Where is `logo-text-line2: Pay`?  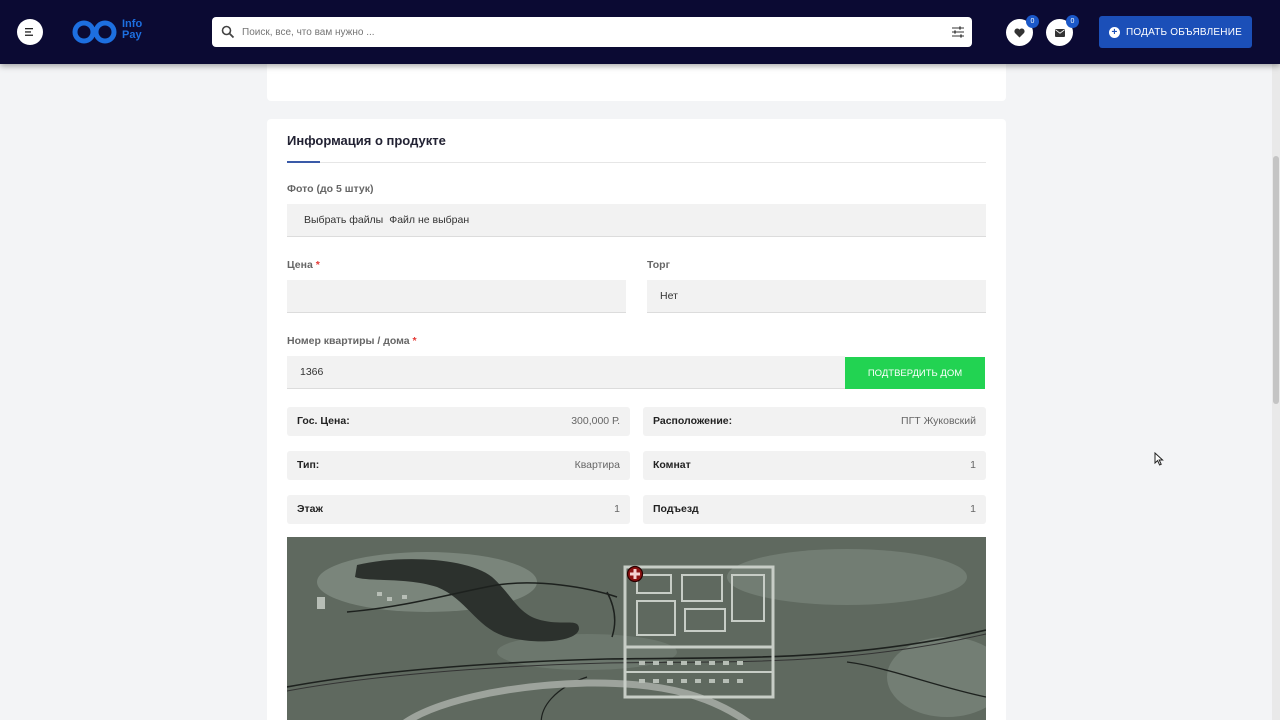 logo-text-line2: Pay is located at coordinates (132, 35).